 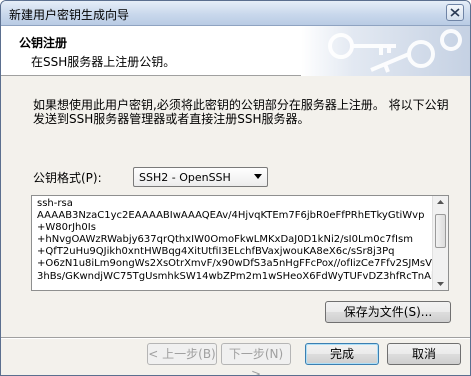 What do you see at coordinates (55, 203) in the screenshot?
I see `public-key-line: ssh-rsa` at bounding box center [55, 203].